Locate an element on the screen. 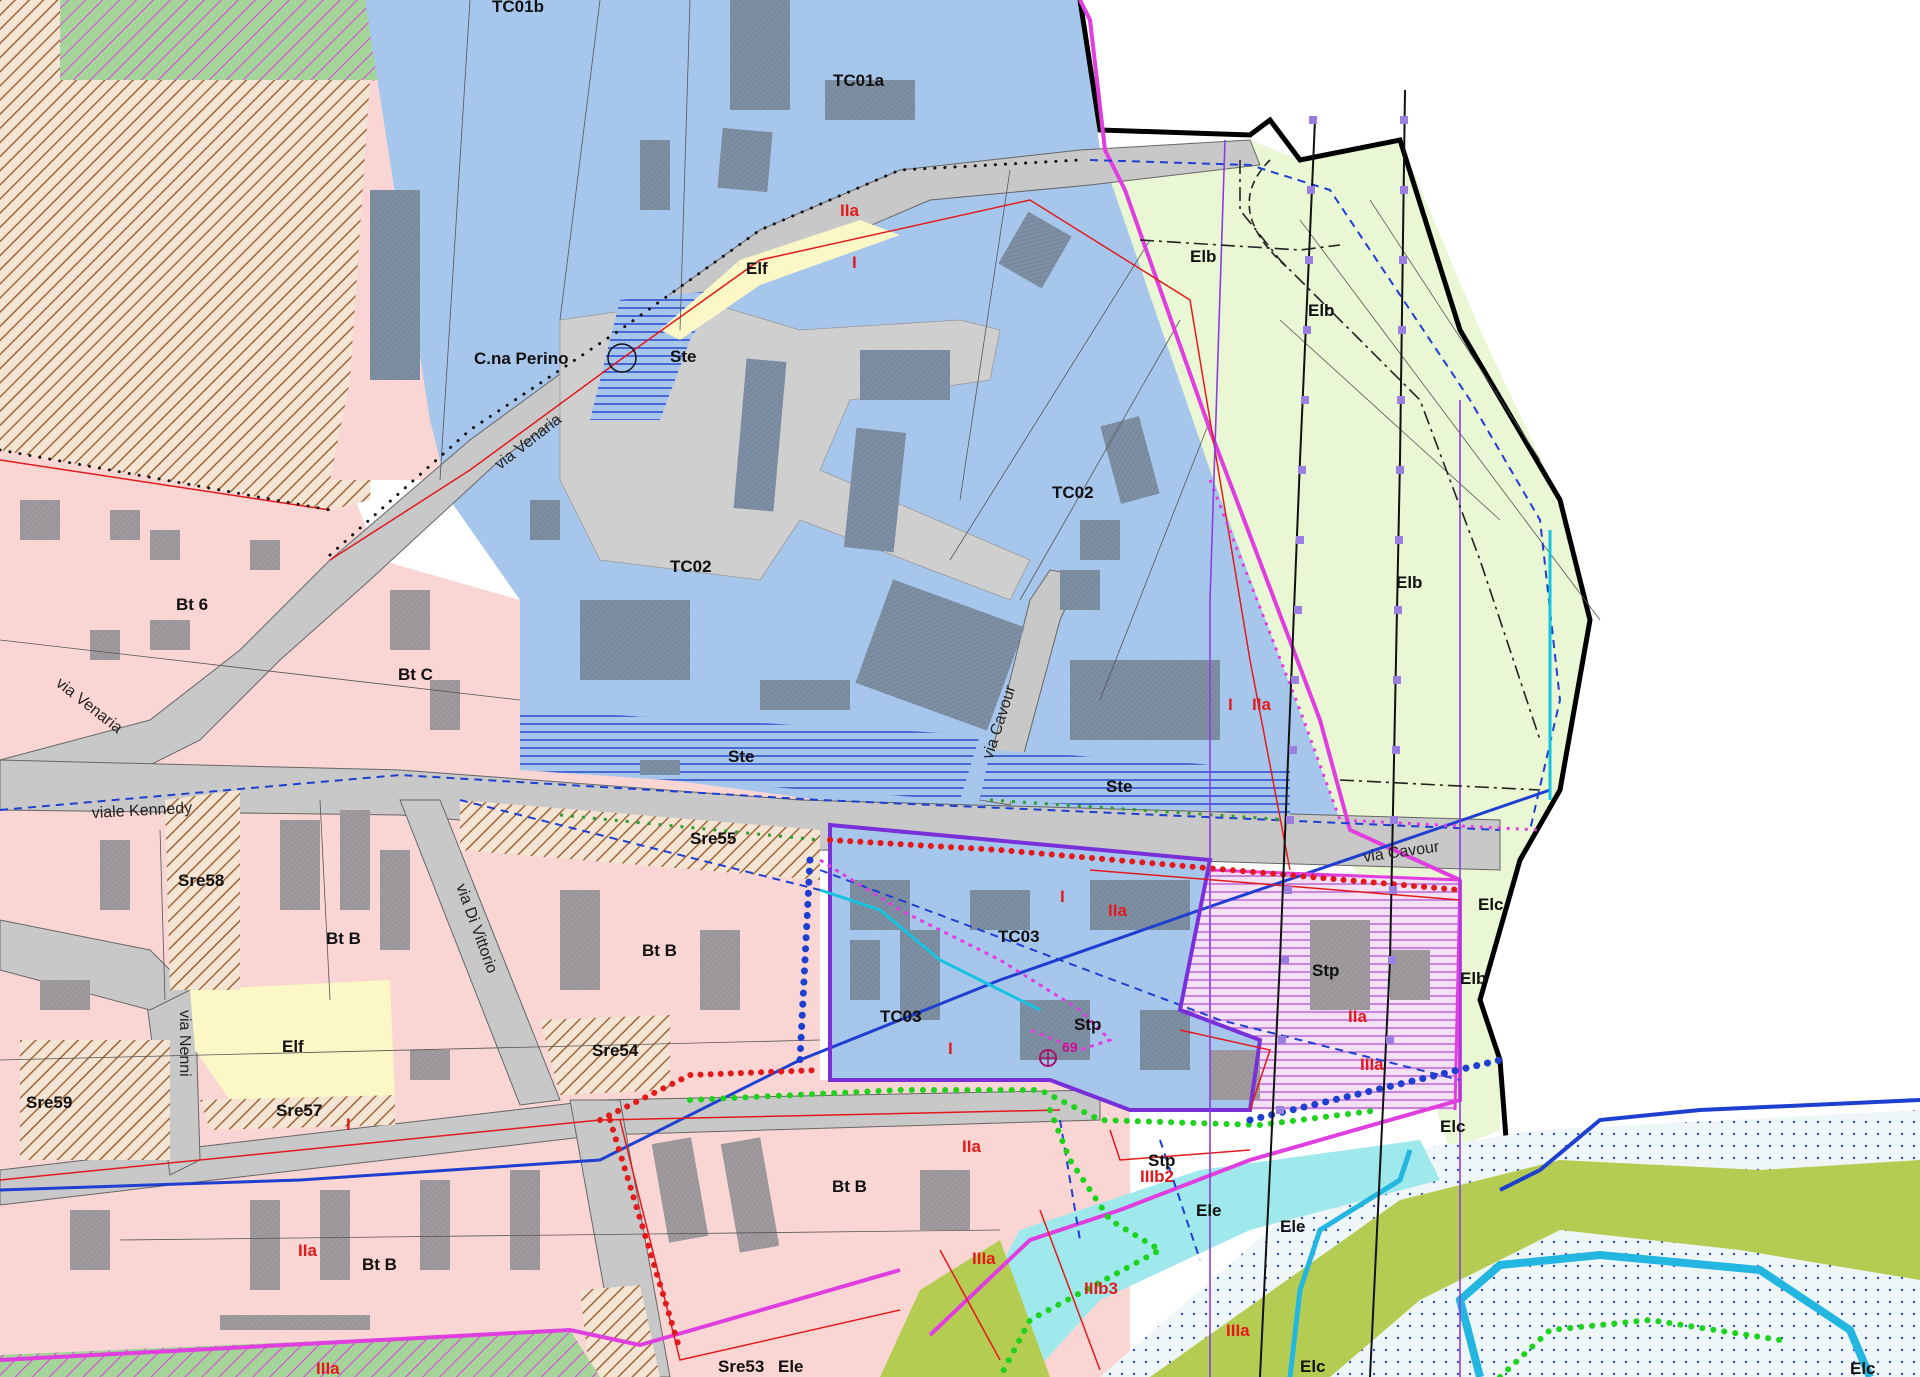  label-elf-b: Elf is located at coordinates (293, 1046).